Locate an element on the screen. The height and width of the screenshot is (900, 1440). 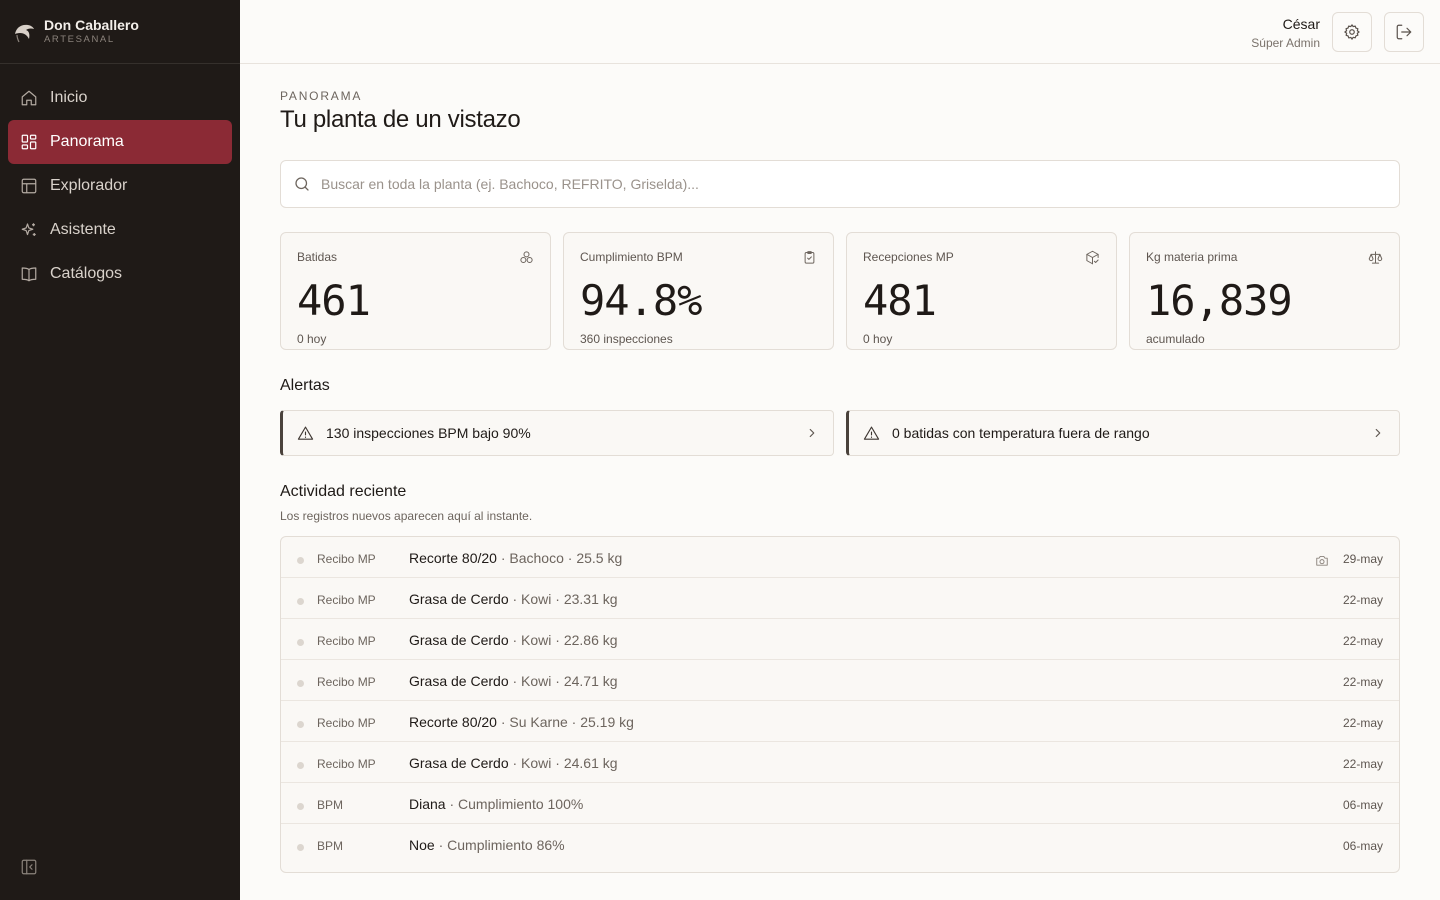
stat-label: Kg materia prima is located at coordinates (1192, 257).